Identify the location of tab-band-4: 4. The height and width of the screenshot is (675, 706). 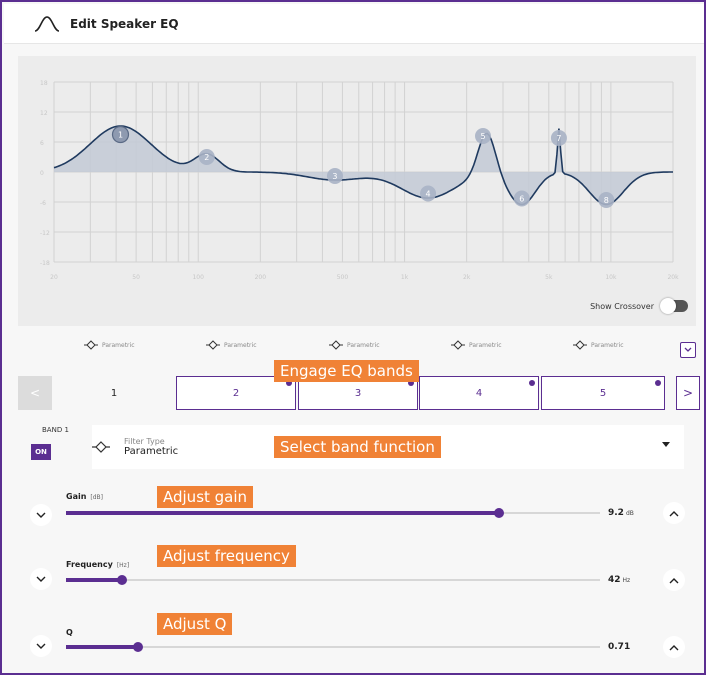
(479, 393).